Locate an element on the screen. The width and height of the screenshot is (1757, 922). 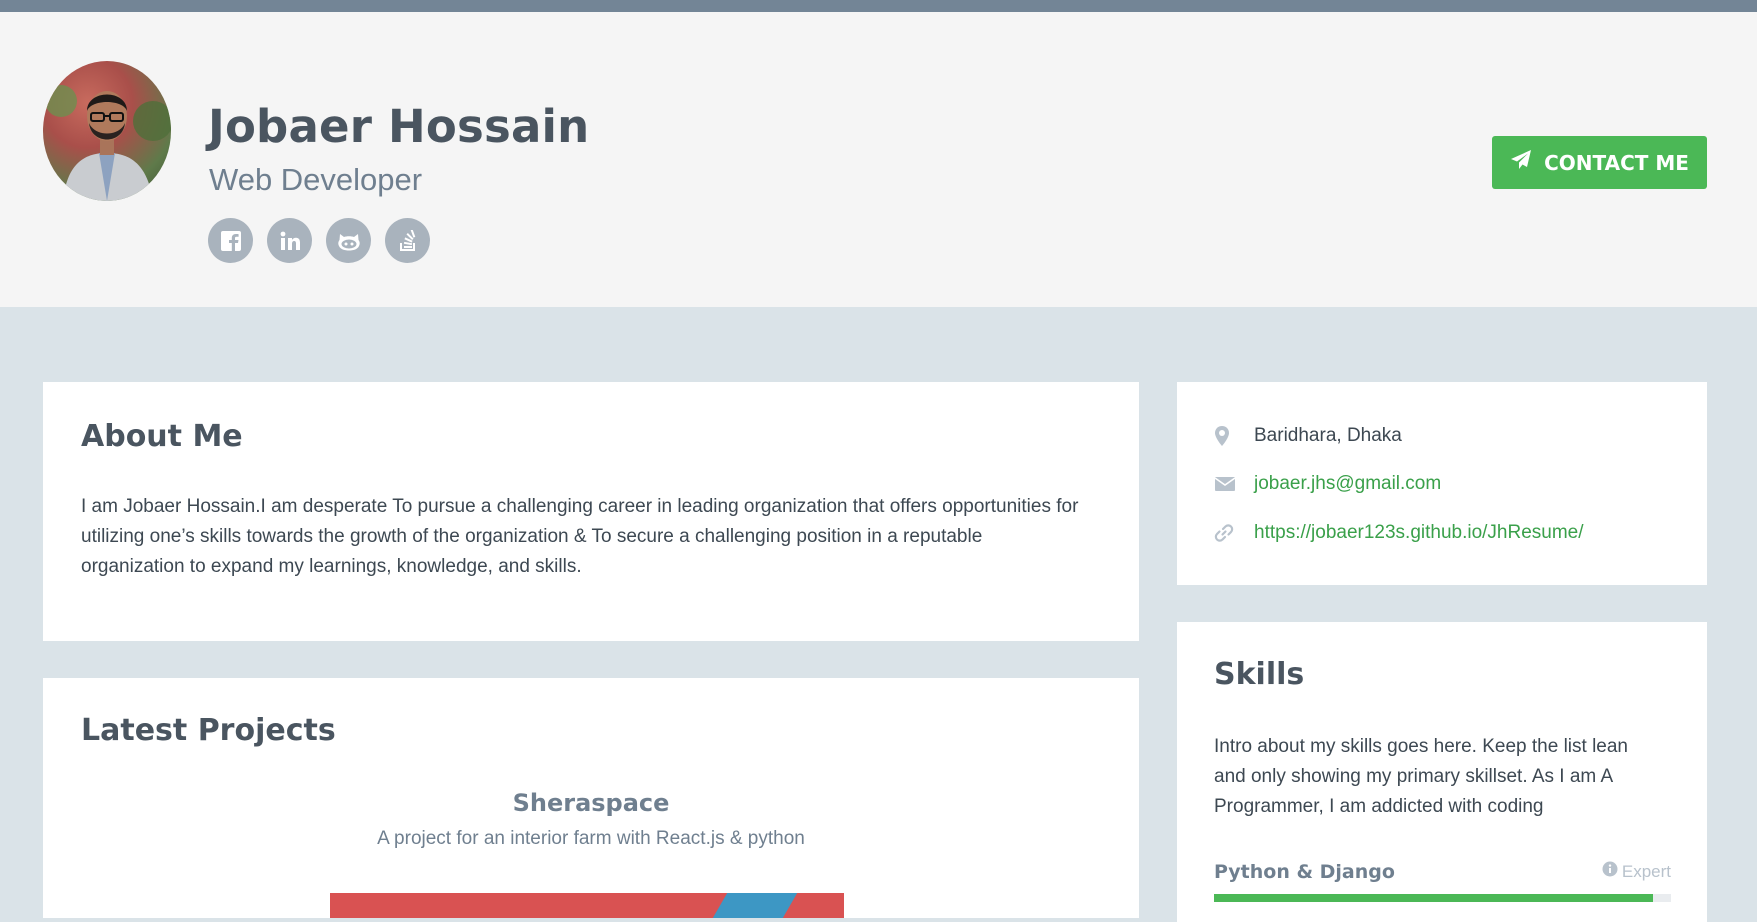
project-thumbnail is located at coordinates (587, 905).